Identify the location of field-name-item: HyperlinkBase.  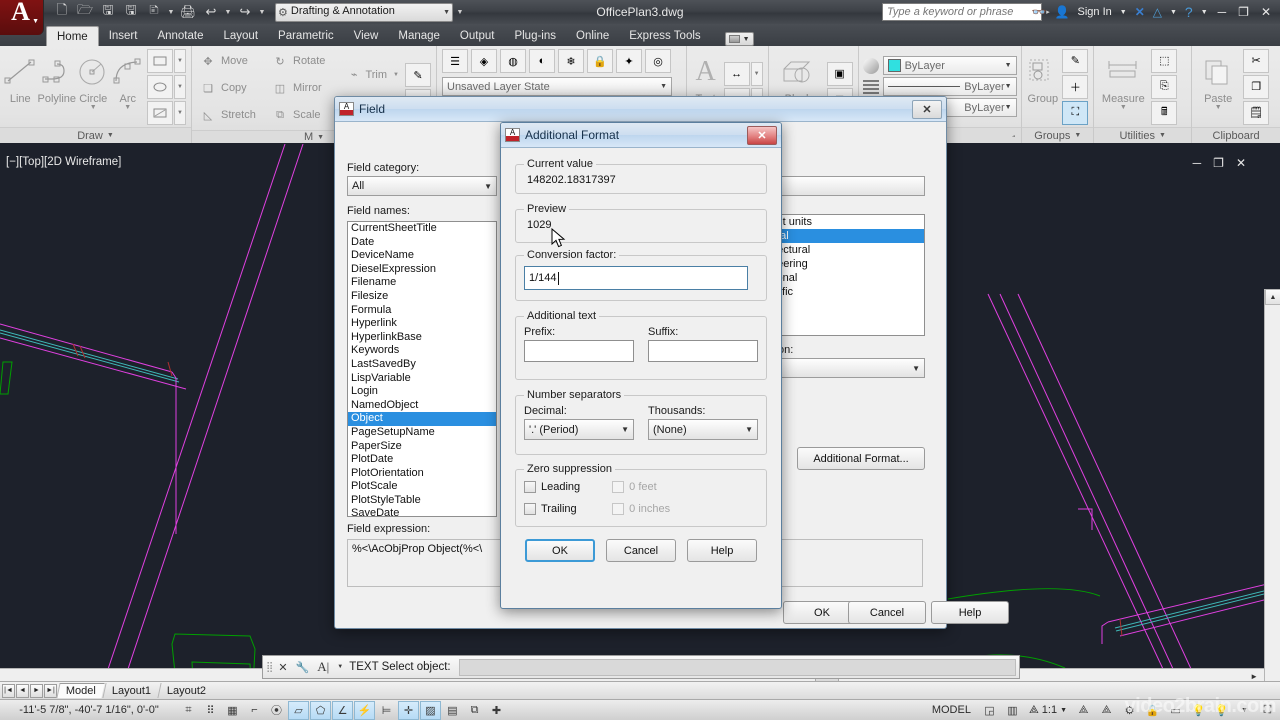
(422, 338).